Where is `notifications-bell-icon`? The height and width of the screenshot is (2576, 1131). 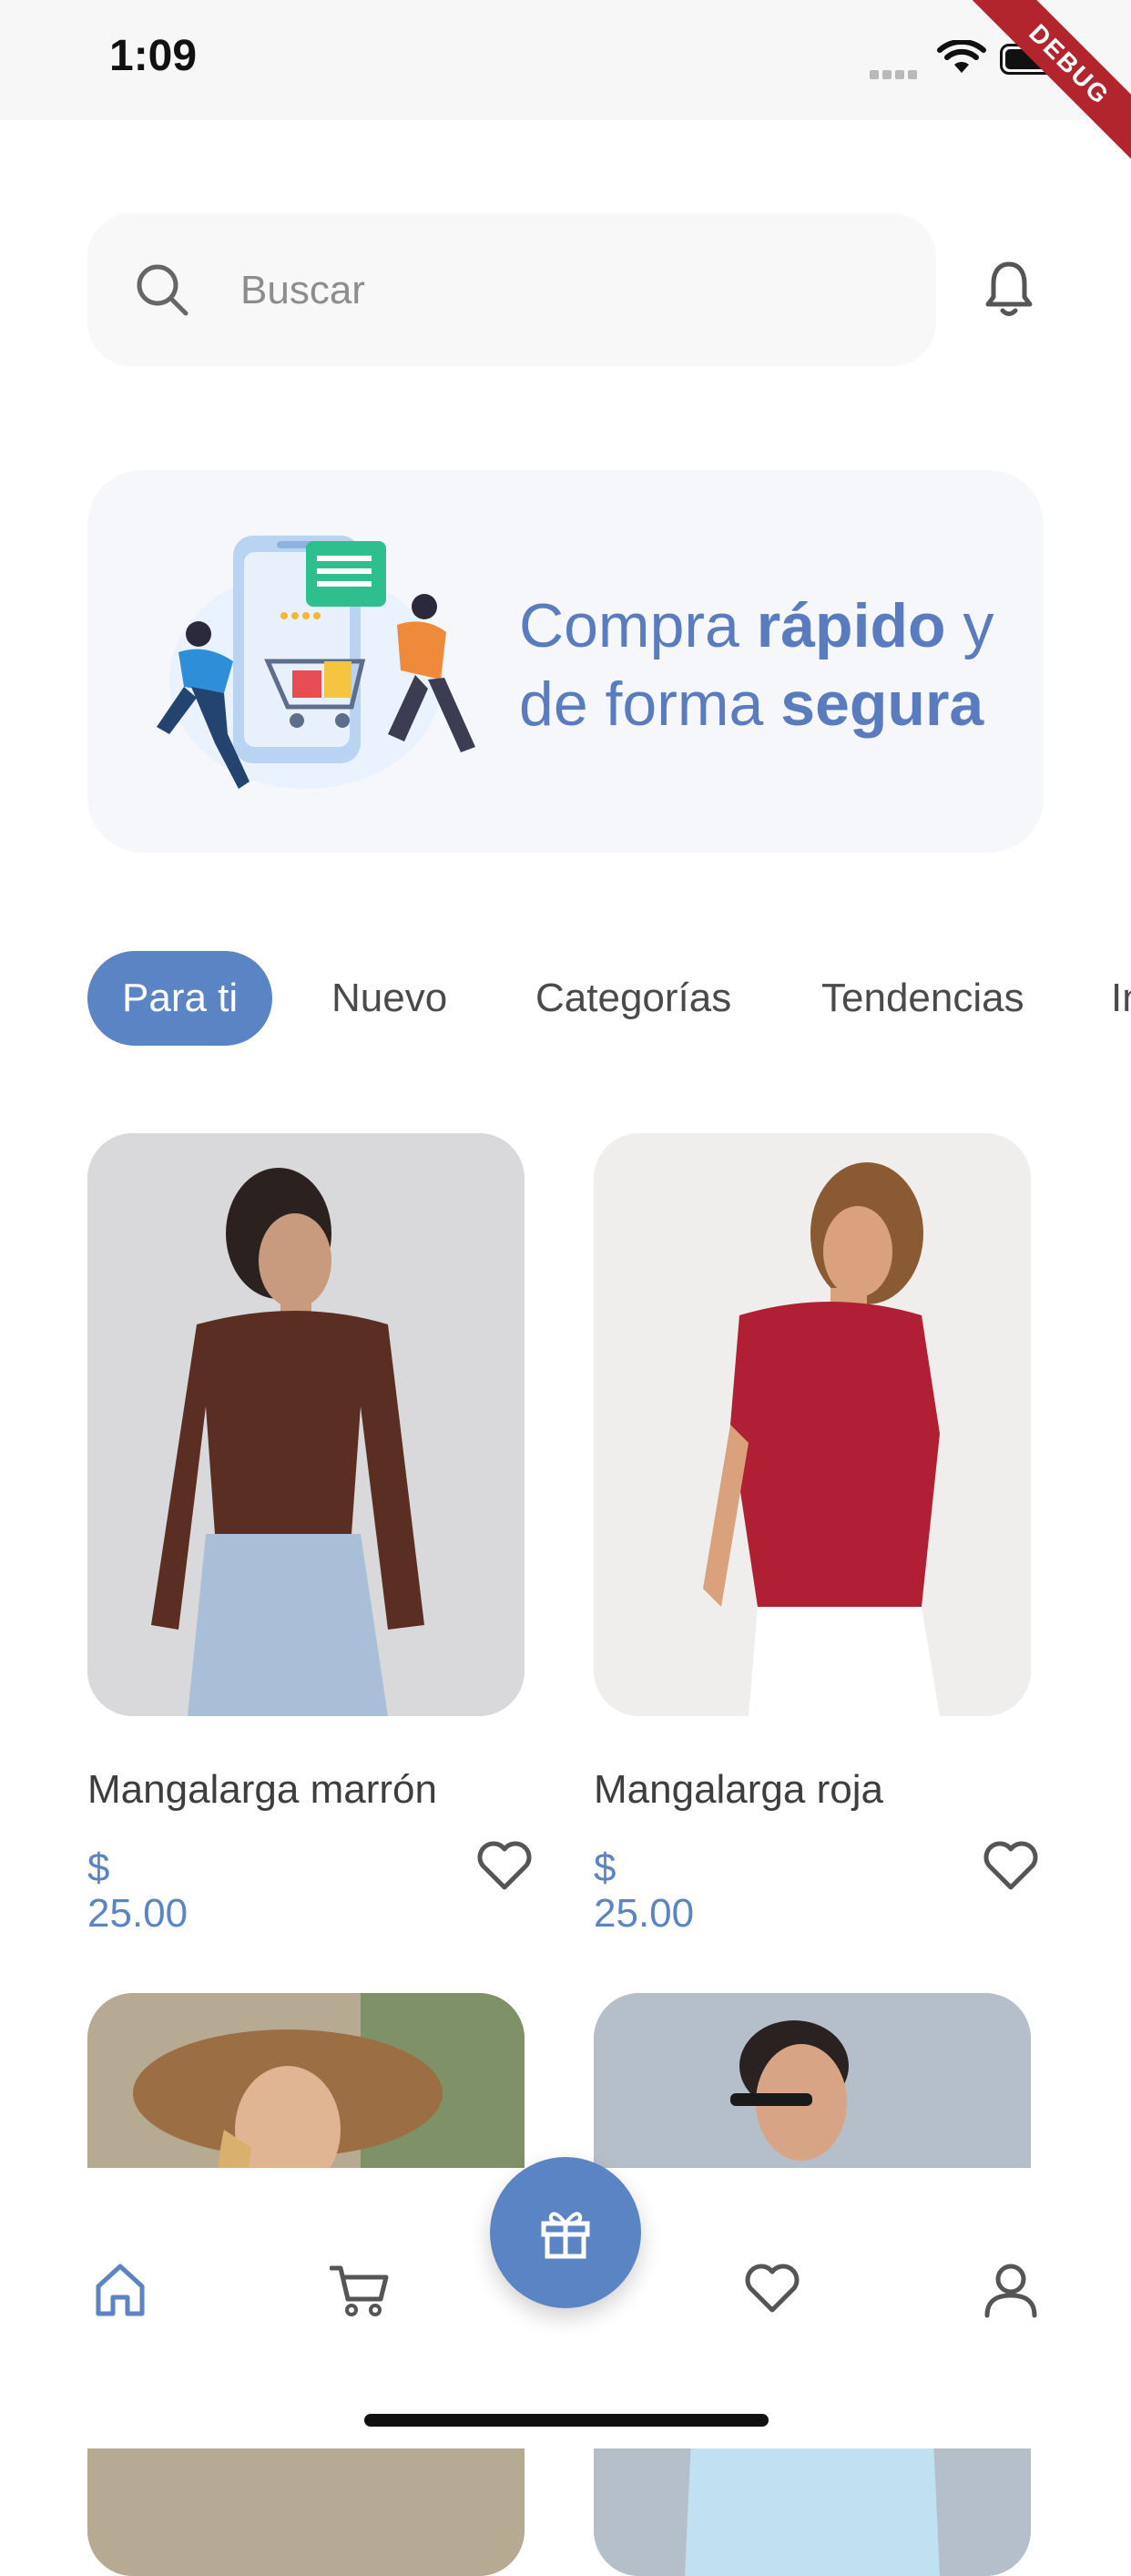
notifications-bell-icon is located at coordinates (1009, 289).